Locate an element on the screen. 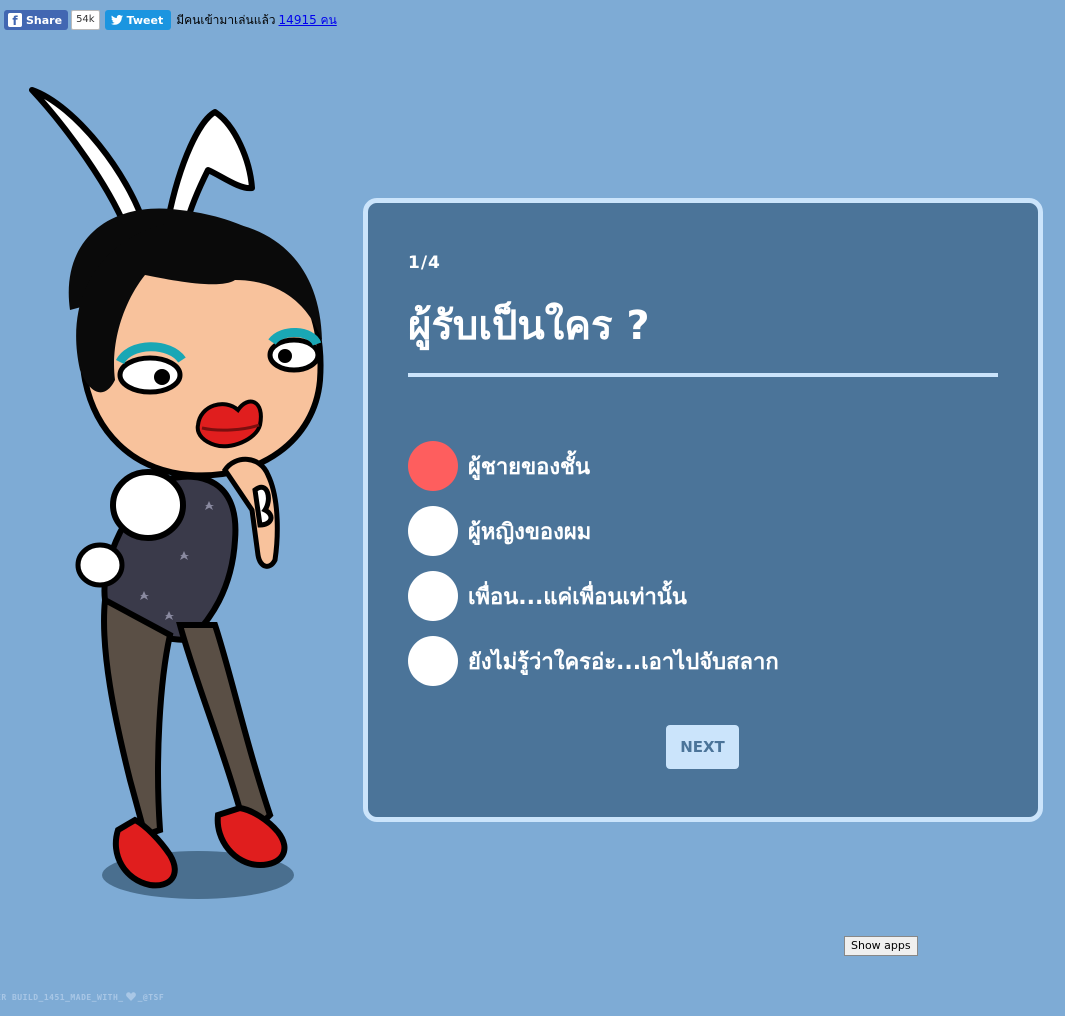 This screenshot has width=1065, height=1016. question-progress: 1/4 is located at coordinates (424, 263).